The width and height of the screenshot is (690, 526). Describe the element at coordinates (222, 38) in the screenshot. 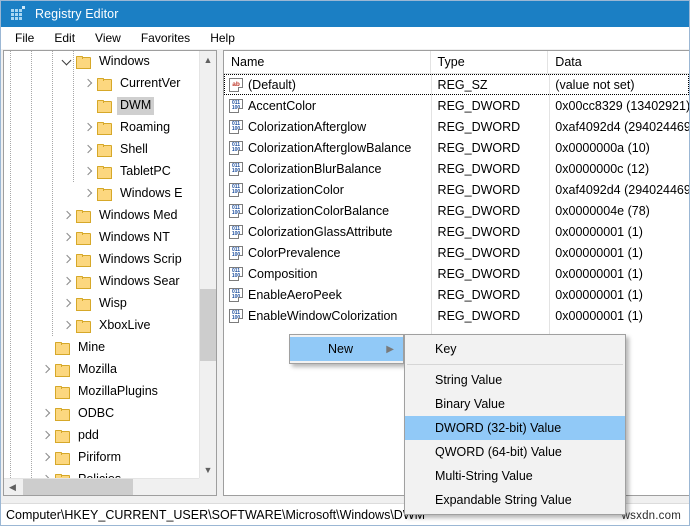

I see `menu-help: Help` at that location.